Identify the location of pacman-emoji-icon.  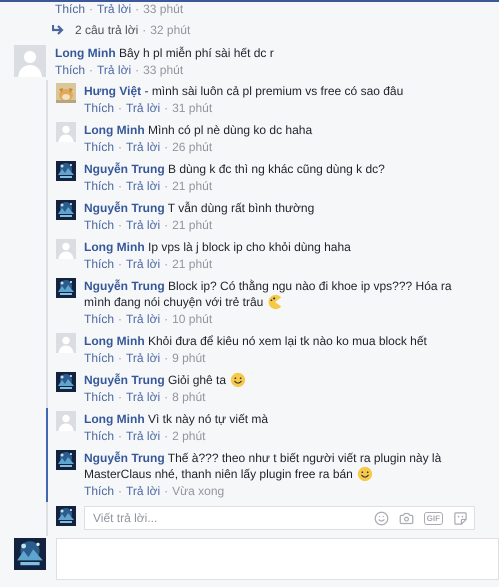
(275, 302).